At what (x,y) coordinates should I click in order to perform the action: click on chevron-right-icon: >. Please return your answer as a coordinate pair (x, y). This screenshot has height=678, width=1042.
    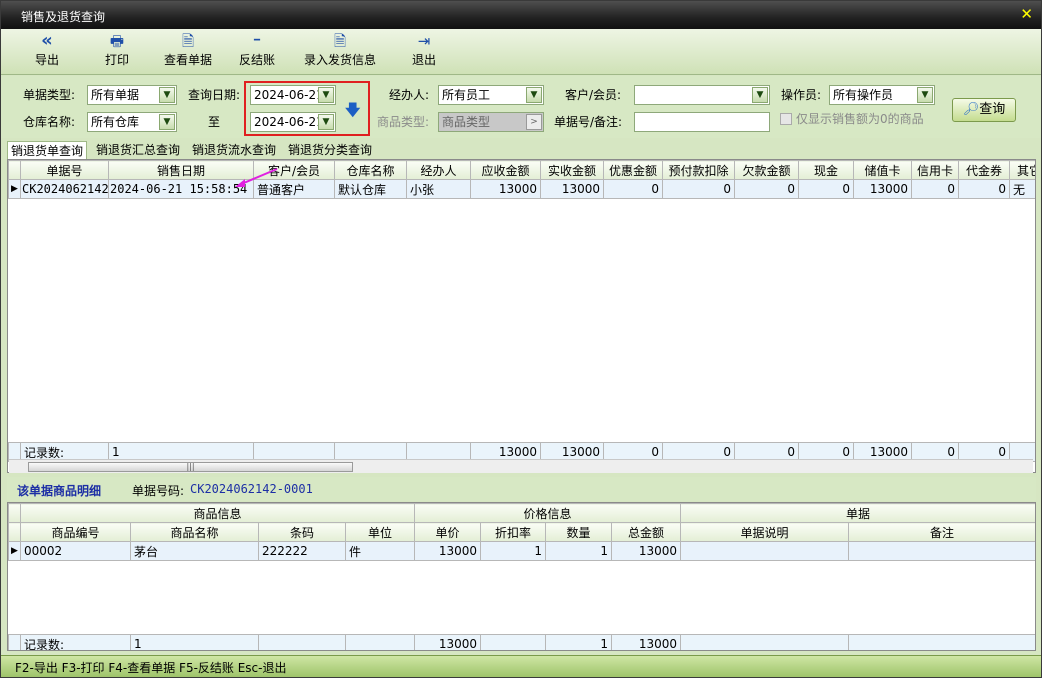
    Looking at the image, I should click on (534, 122).